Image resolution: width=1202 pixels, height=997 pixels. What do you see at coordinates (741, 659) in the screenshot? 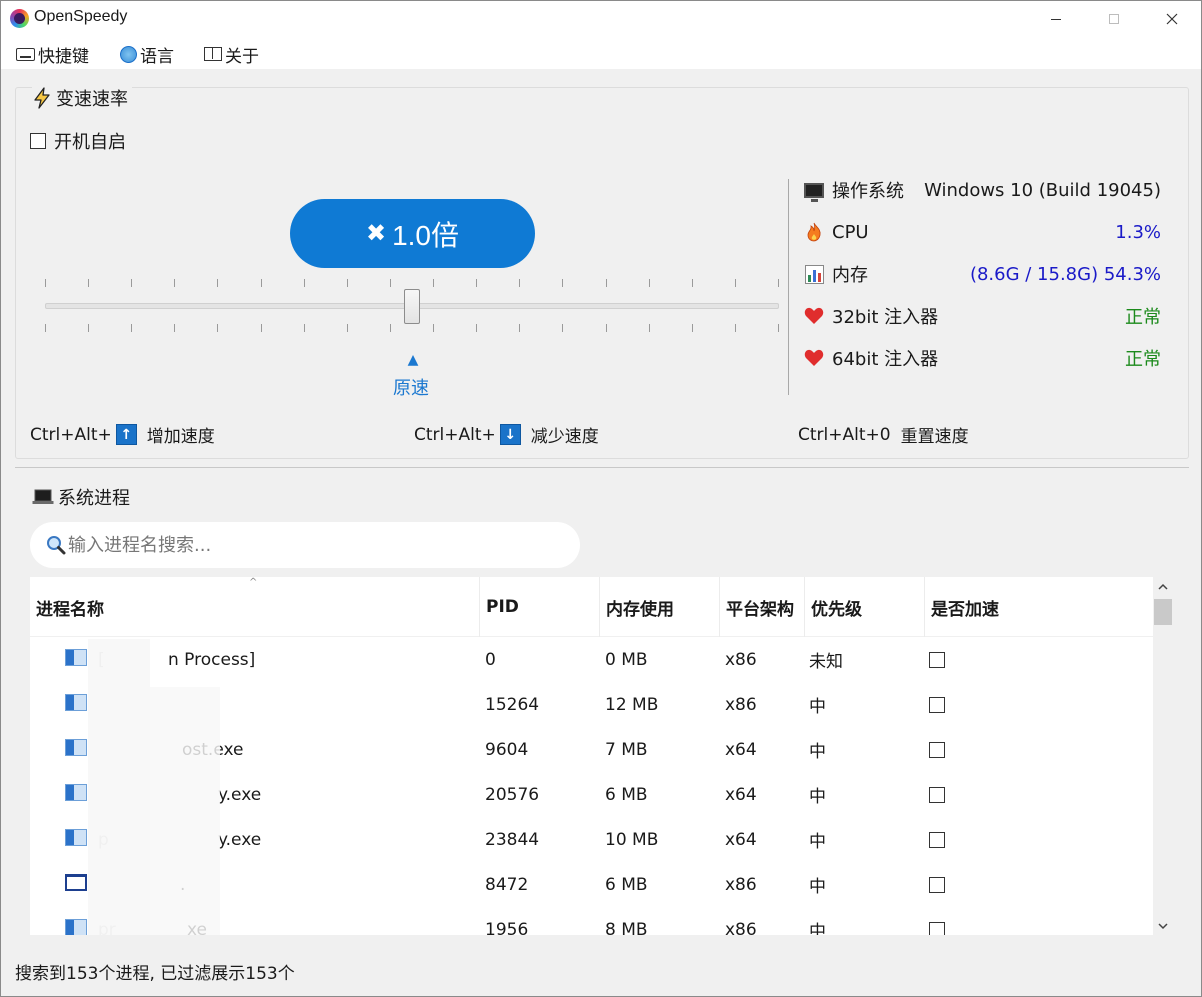
I see `cell-arch: x86` at bounding box center [741, 659].